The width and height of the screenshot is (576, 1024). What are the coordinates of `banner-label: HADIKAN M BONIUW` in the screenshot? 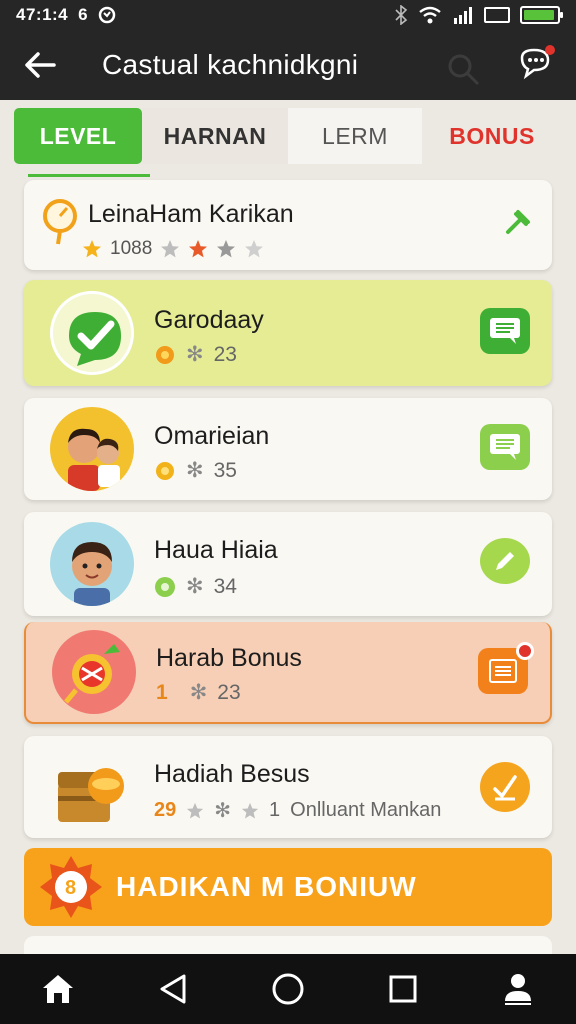 It's located at (266, 886).